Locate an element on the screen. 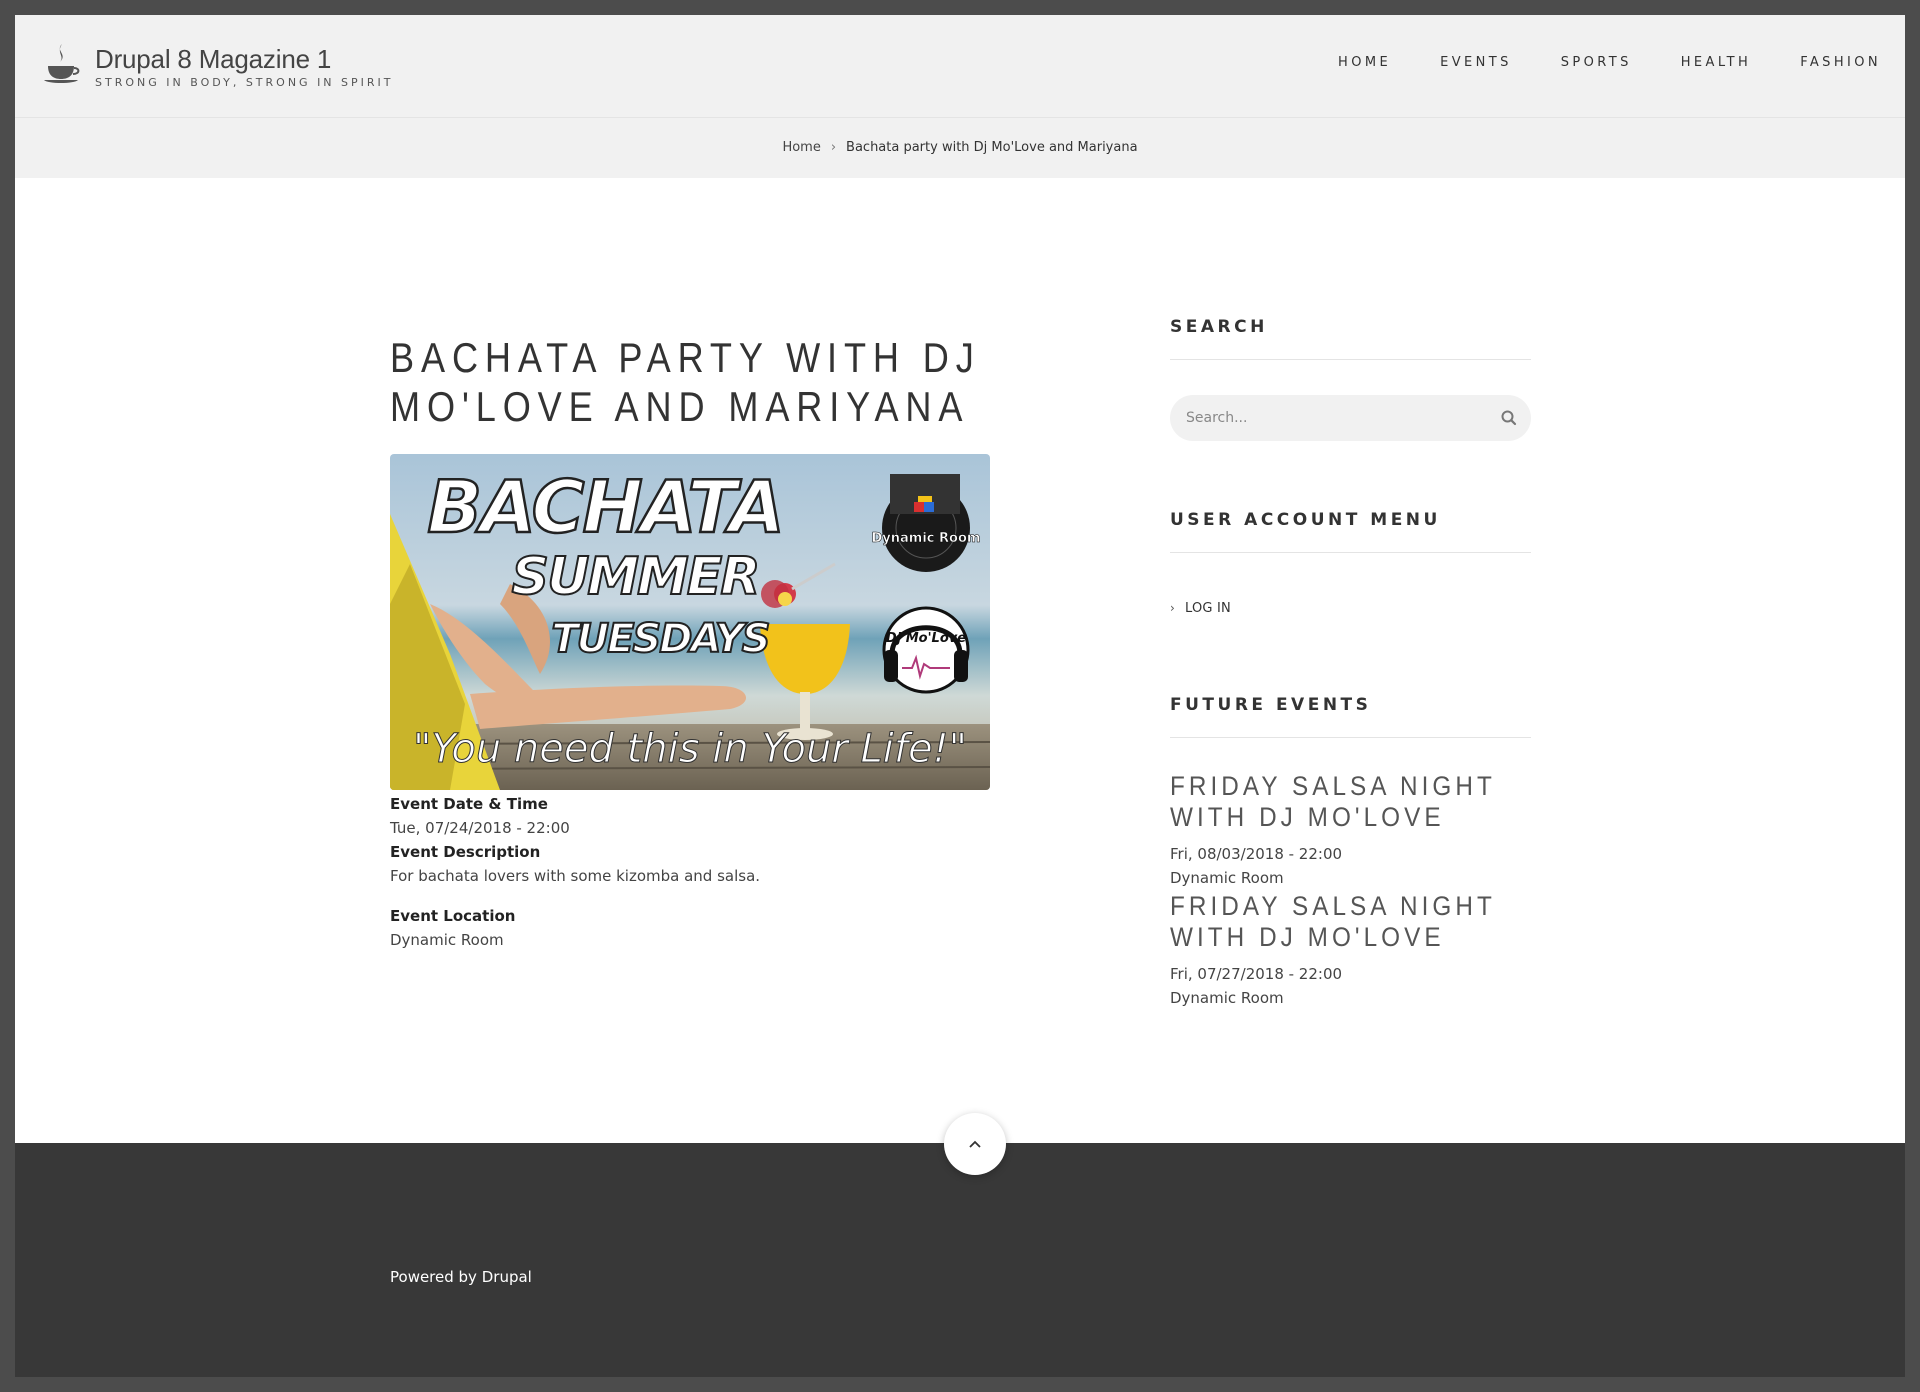 The image size is (1920, 1392). page-title-line2: MO'LOVE AND MARIYANA is located at coordinates (680, 406).